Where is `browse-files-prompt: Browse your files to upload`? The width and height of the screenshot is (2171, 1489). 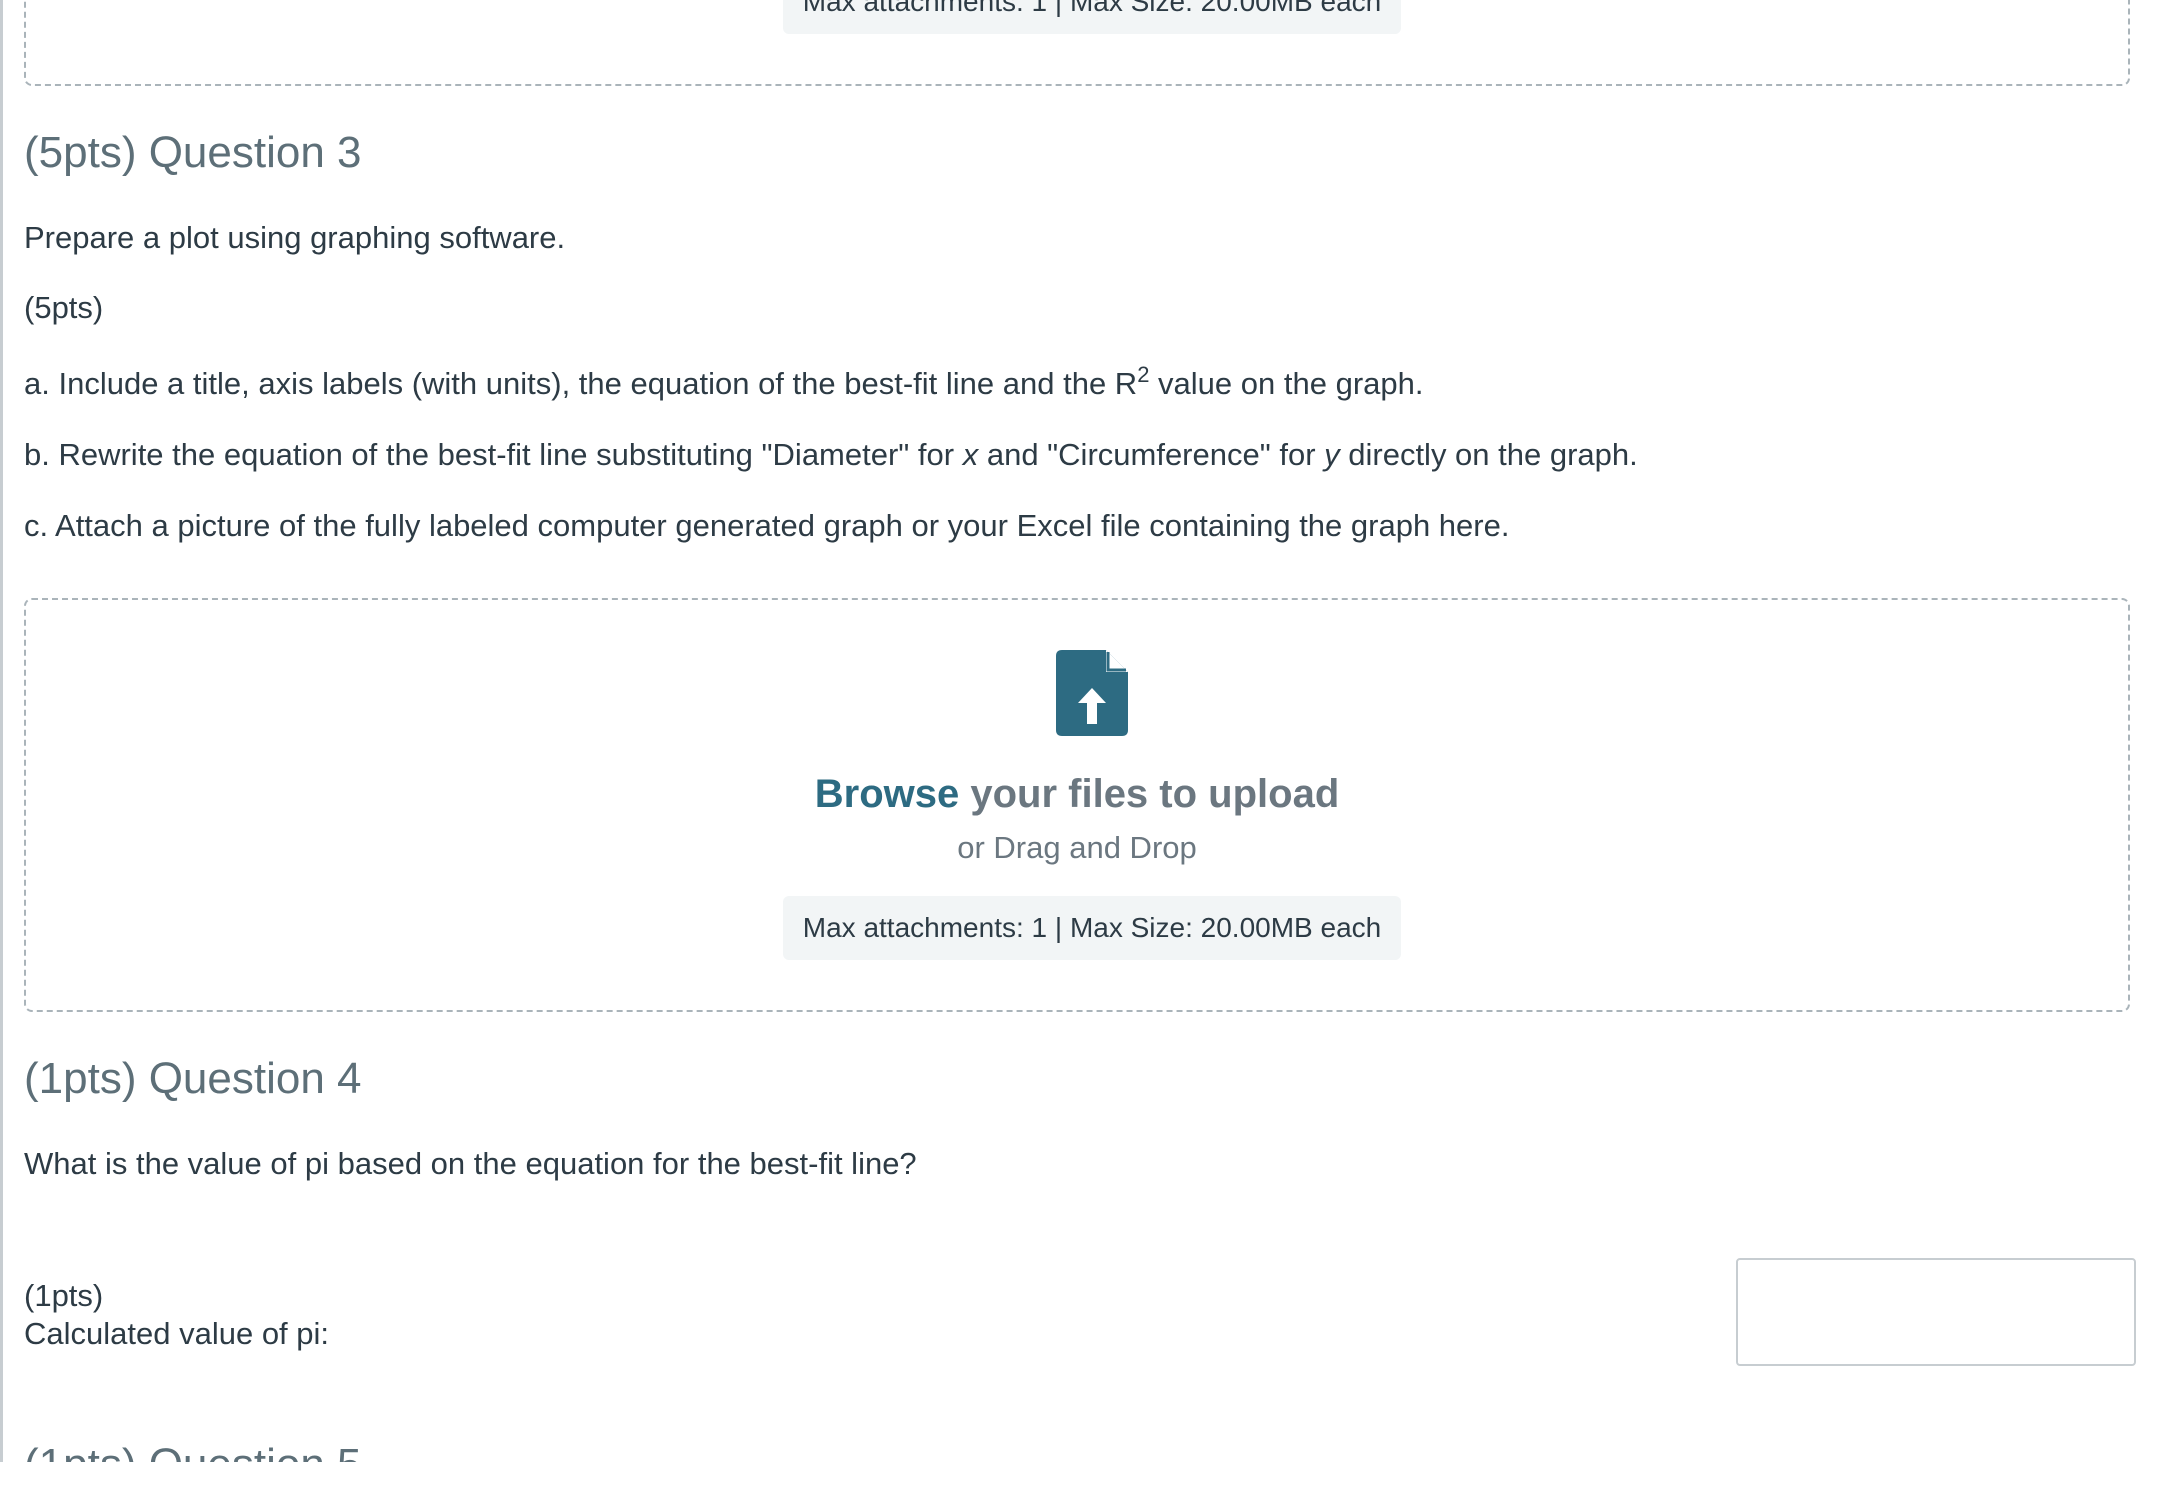 browse-files-prompt: Browse your files to upload is located at coordinates (1077, 794).